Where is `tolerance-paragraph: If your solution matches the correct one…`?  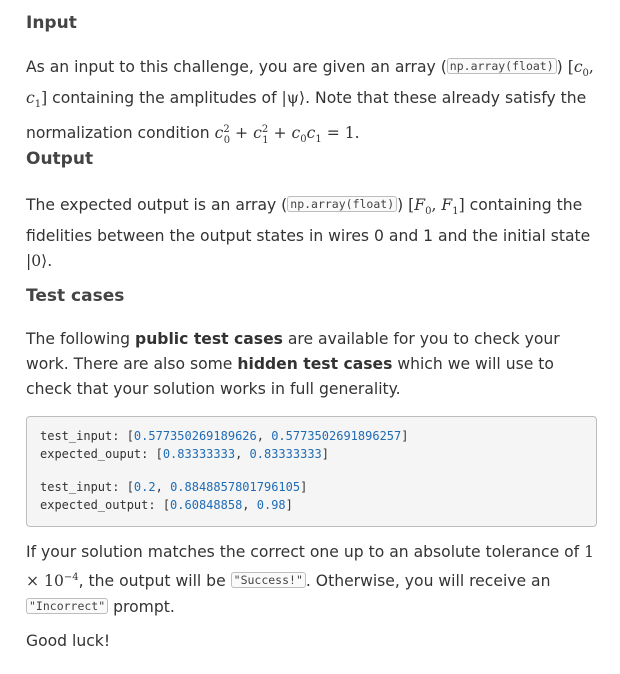 tolerance-paragraph: If your solution matches the correct one… is located at coordinates (310, 580).